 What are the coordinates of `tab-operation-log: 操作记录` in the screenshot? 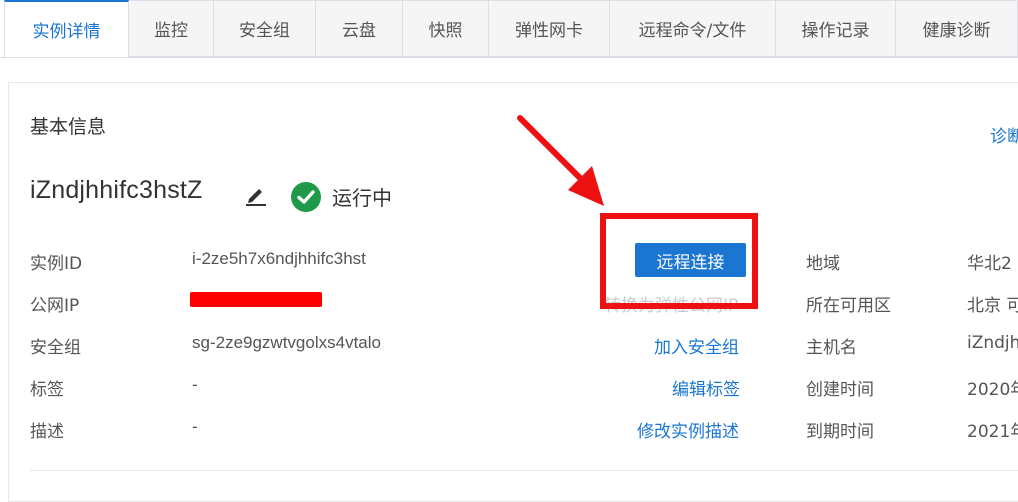 It's located at (836, 28).